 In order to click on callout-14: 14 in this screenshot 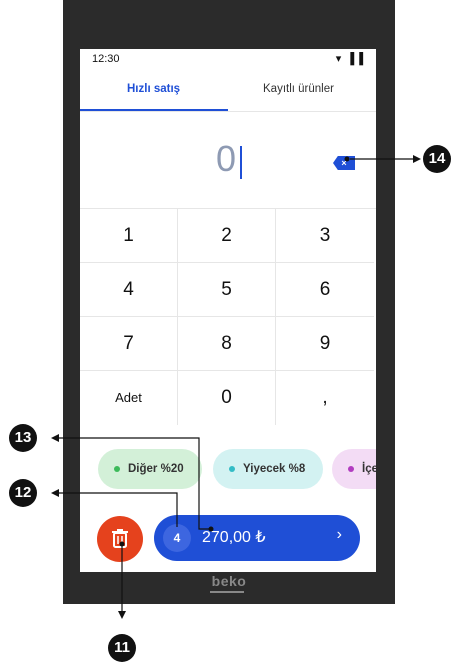, I will do `click(437, 159)`.